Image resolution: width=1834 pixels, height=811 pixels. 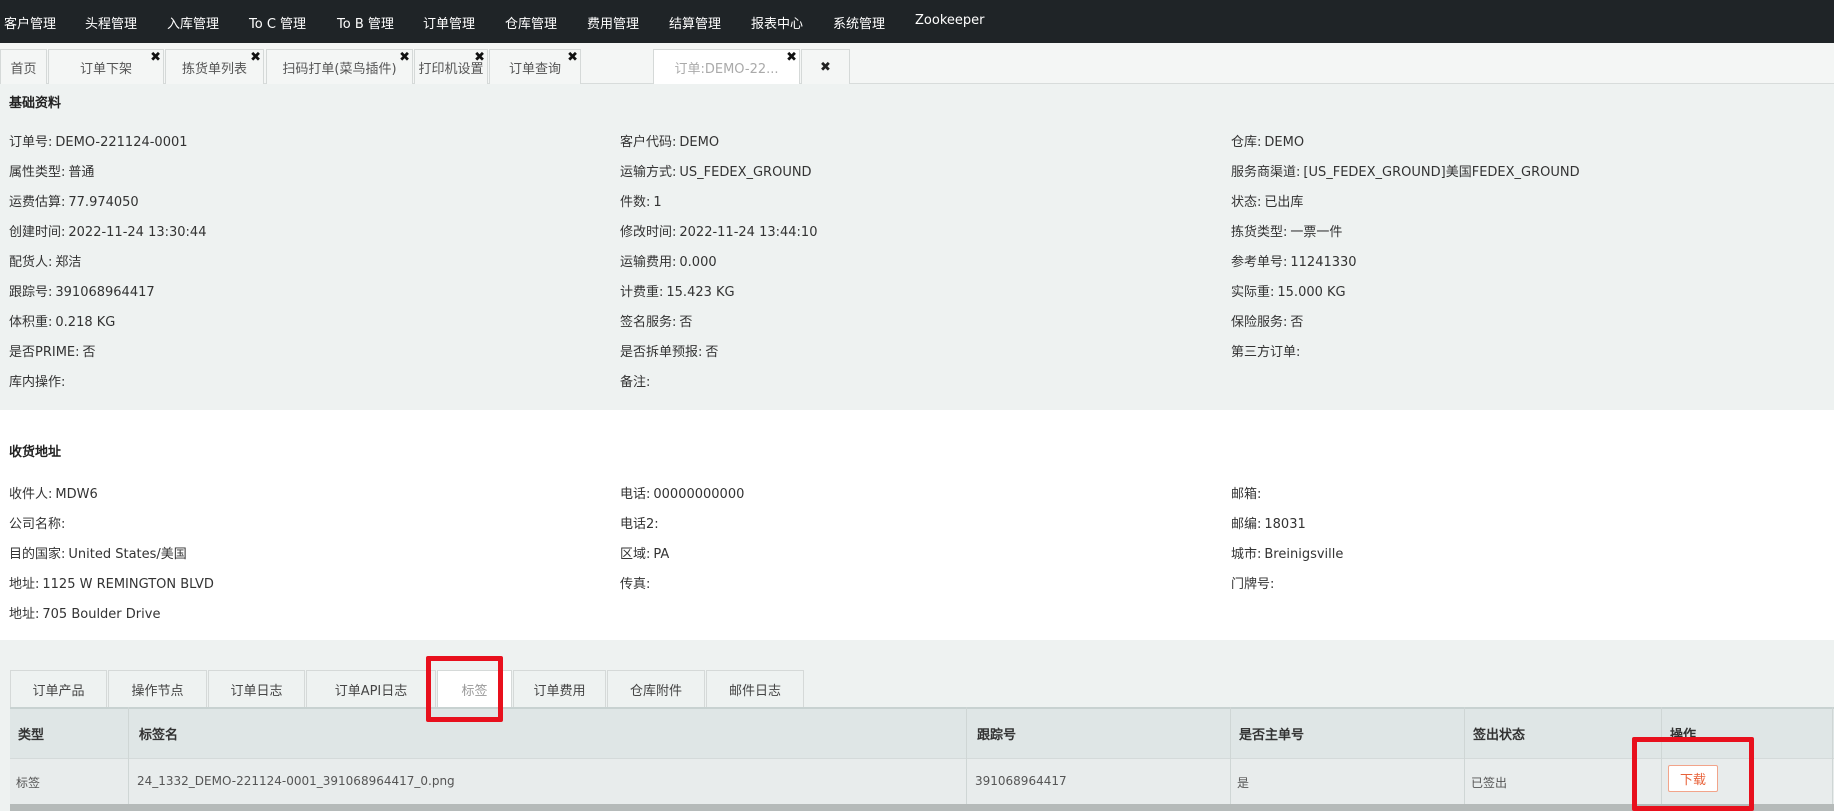 What do you see at coordinates (277, 22) in the screenshot?
I see `nav-item-3: To C 管理` at bounding box center [277, 22].